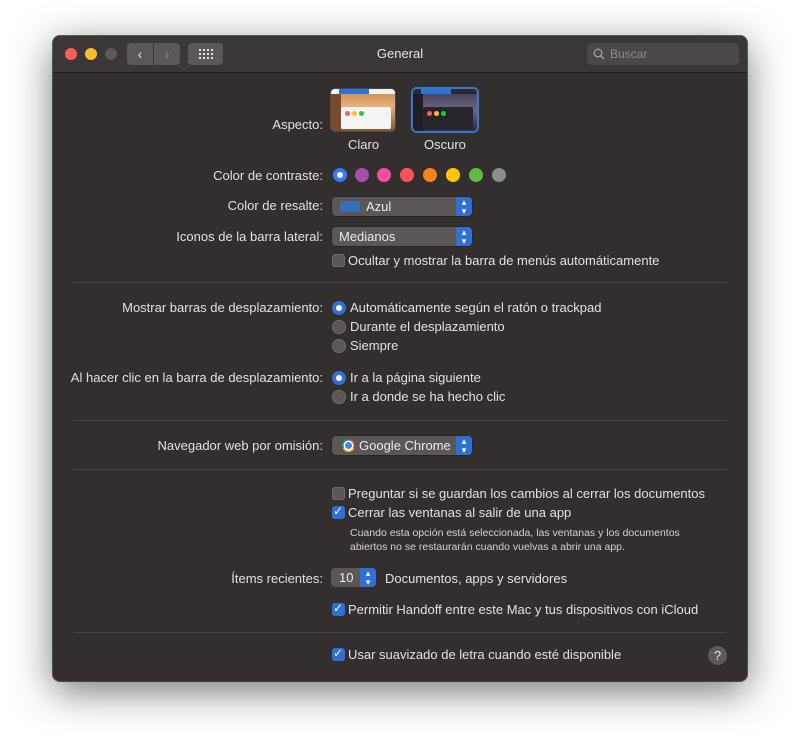  Describe the element at coordinates (338, 608) in the screenshot. I see `handoff-checkbox` at that location.